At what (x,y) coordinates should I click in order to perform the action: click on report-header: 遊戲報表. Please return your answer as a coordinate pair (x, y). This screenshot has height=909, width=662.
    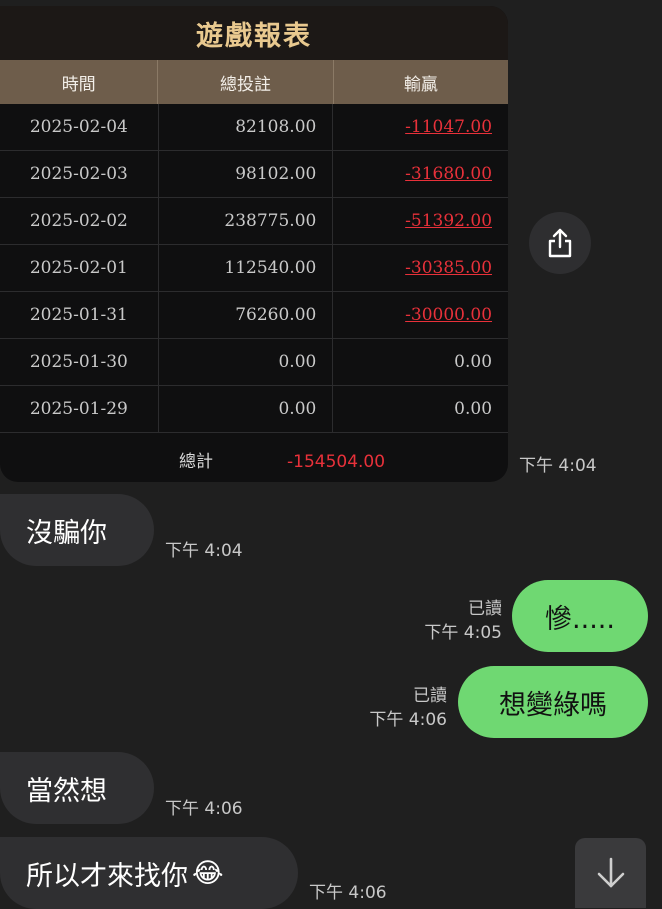
    Looking at the image, I should click on (254, 33).